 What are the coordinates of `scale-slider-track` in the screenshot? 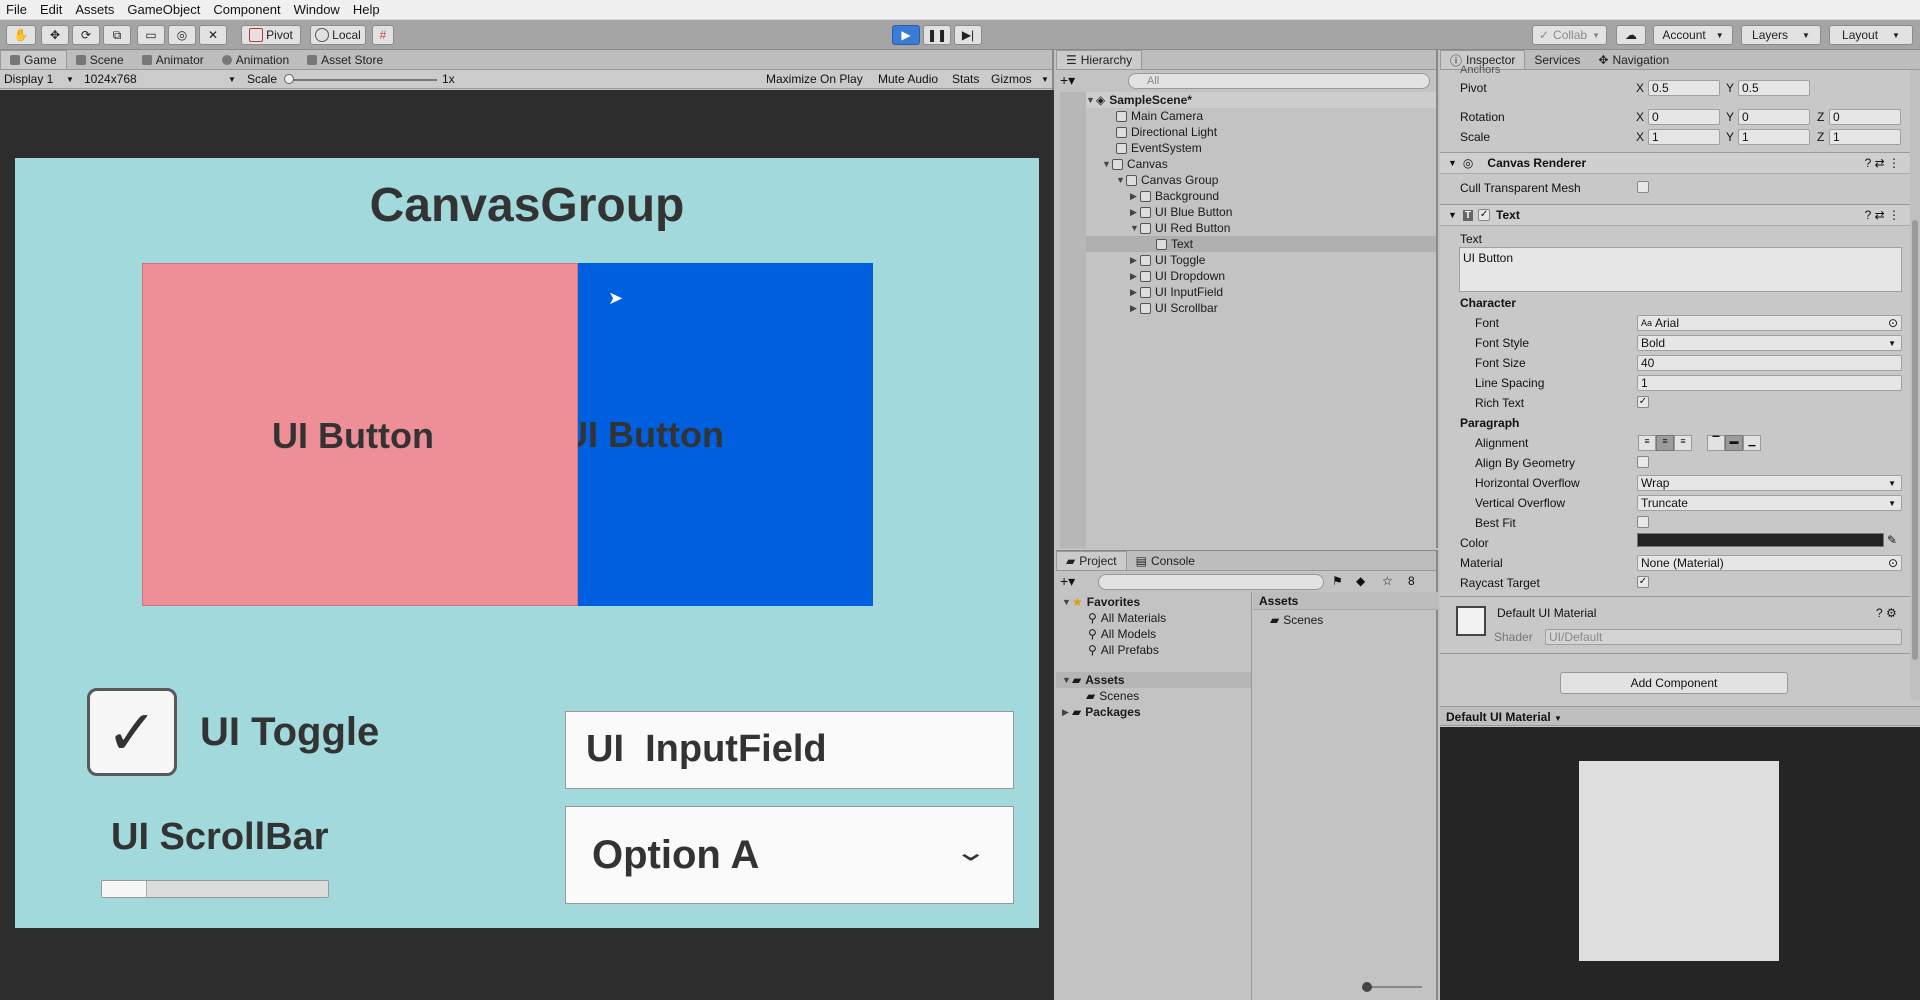 It's located at (362, 80).